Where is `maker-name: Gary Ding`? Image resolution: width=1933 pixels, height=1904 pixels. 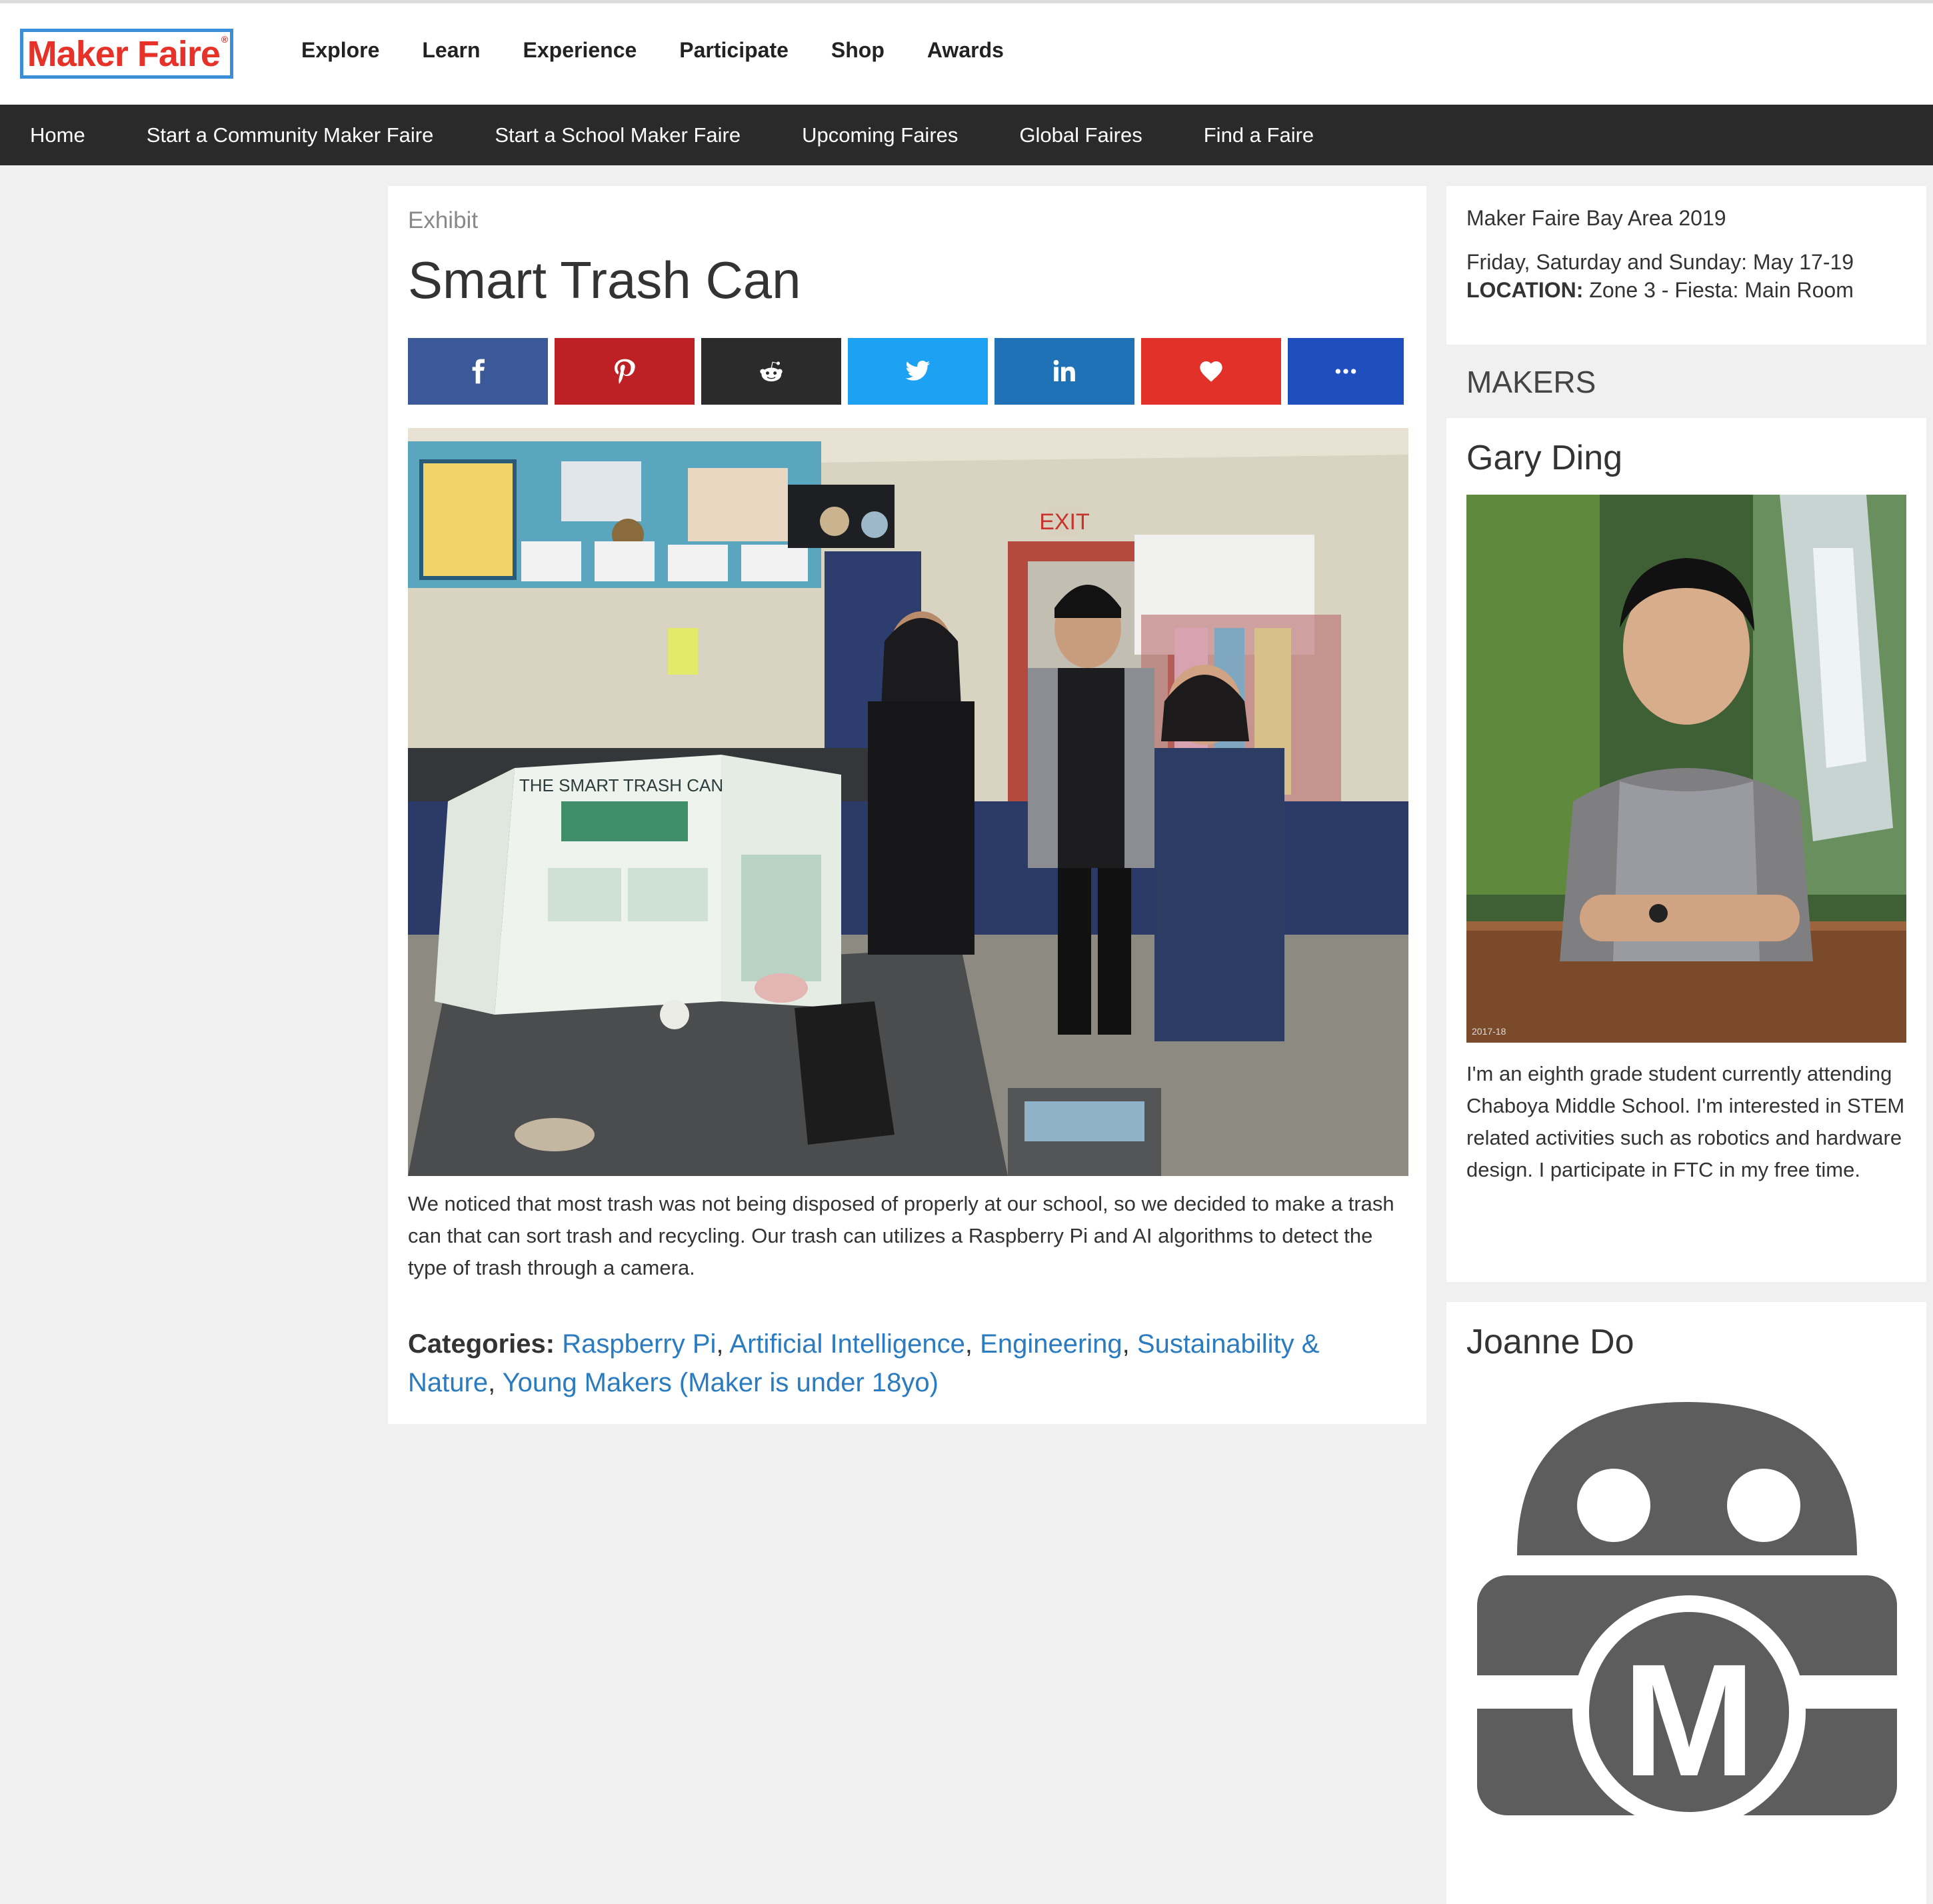 maker-name: Gary Ding is located at coordinates (1544, 458).